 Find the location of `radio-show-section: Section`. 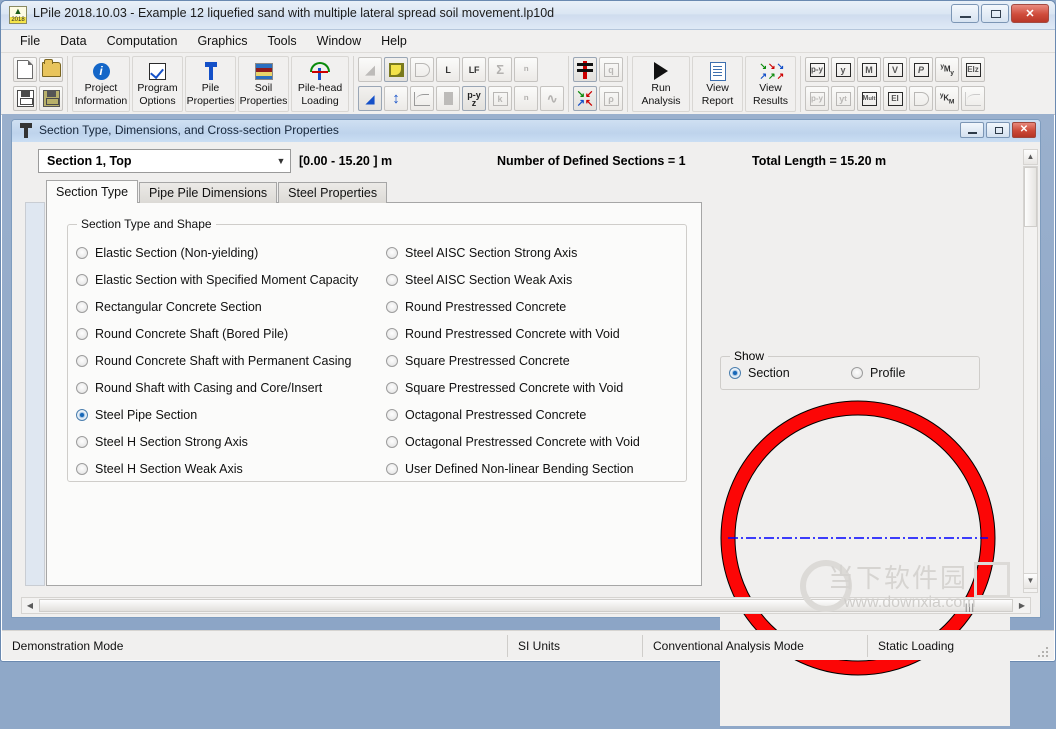

radio-show-section: Section is located at coordinates (759, 373).